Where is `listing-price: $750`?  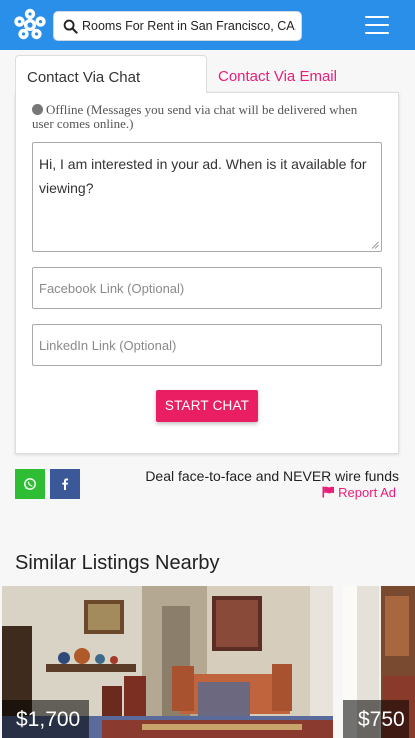
listing-price: $750 is located at coordinates (376, 719).